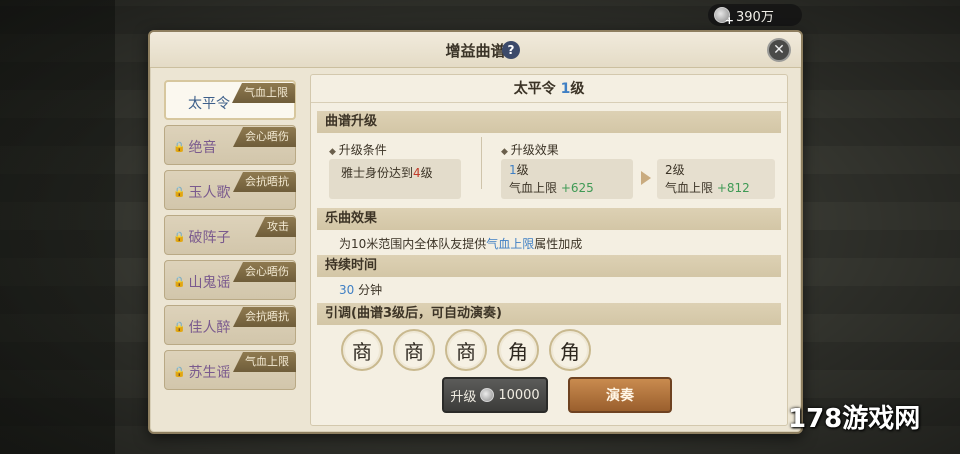 The width and height of the screenshot is (960, 454). Describe the element at coordinates (549, 89) in the screenshot. I see `score-title: 太平令 1级` at that location.